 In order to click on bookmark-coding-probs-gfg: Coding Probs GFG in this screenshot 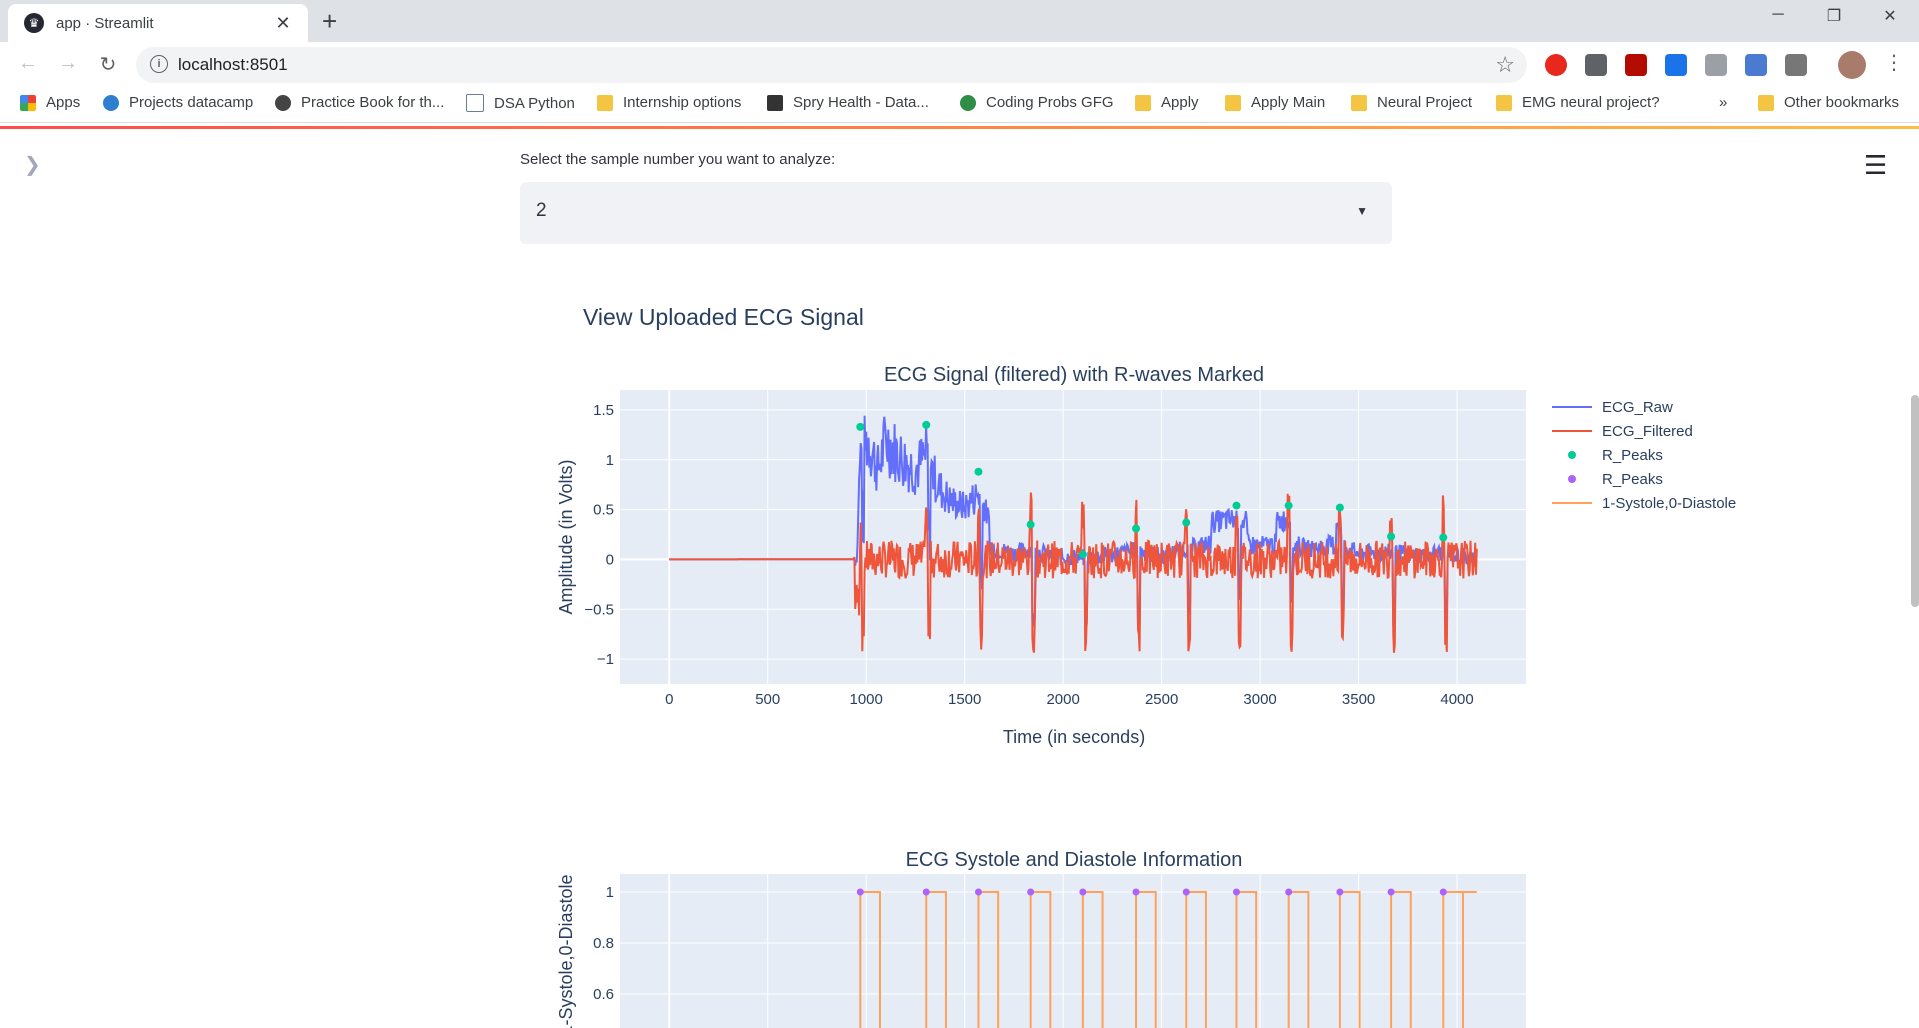, I will do `click(1037, 102)`.